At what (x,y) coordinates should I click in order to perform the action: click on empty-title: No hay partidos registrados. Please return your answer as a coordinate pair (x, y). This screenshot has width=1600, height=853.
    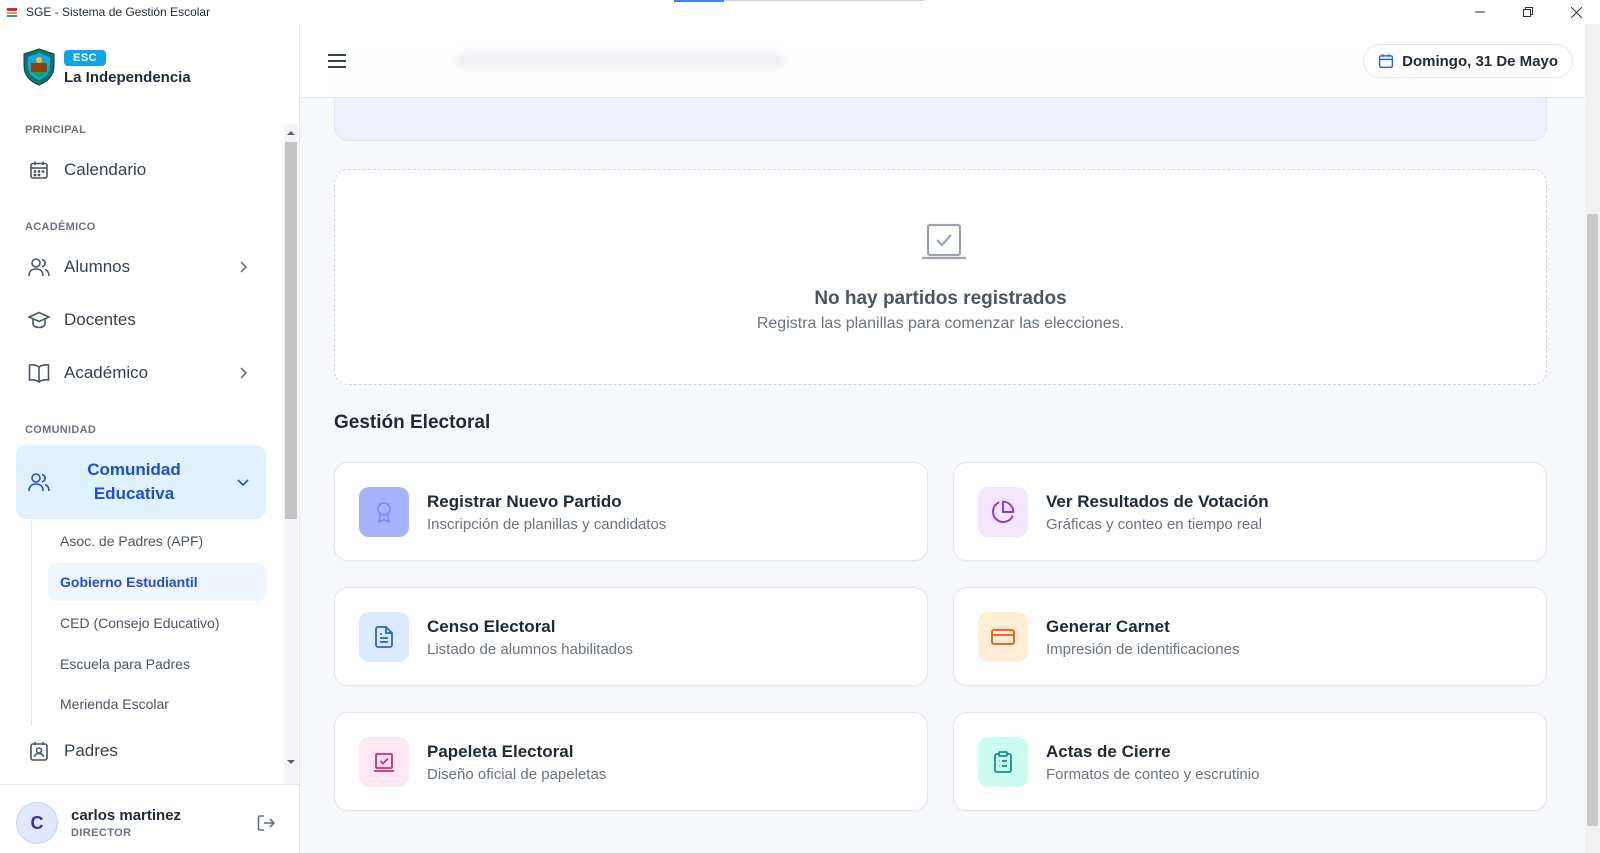
    Looking at the image, I should click on (940, 298).